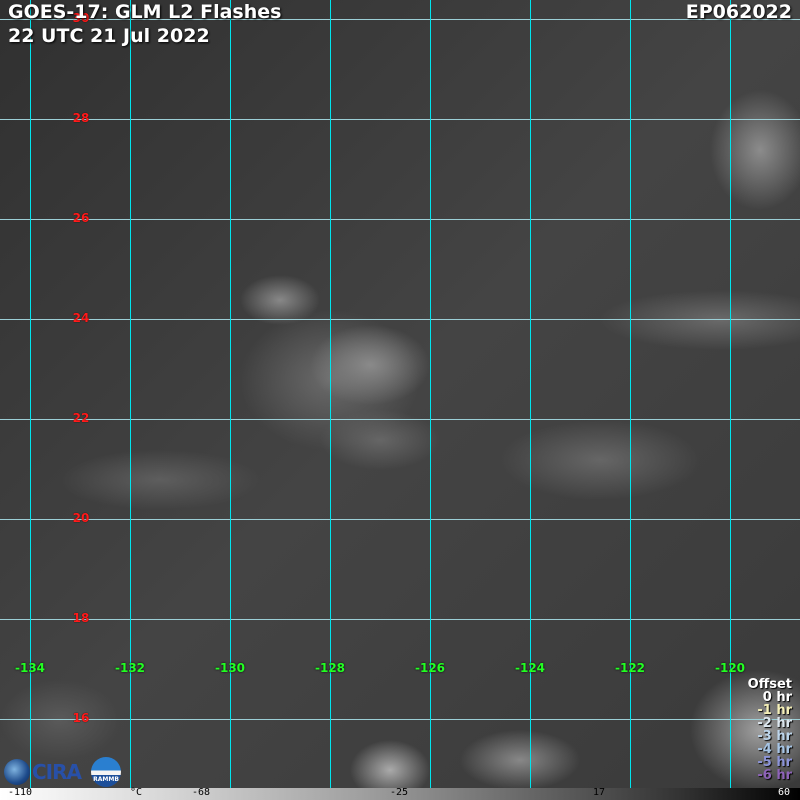 Image resolution: width=800 pixels, height=800 pixels. I want to click on cira-globe-logo, so click(17, 772).